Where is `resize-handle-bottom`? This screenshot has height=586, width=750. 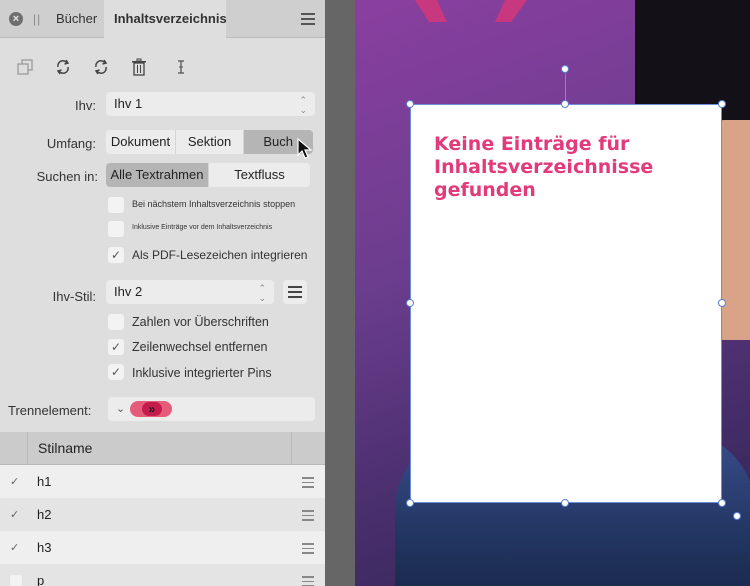 resize-handle-bottom is located at coordinates (565, 503).